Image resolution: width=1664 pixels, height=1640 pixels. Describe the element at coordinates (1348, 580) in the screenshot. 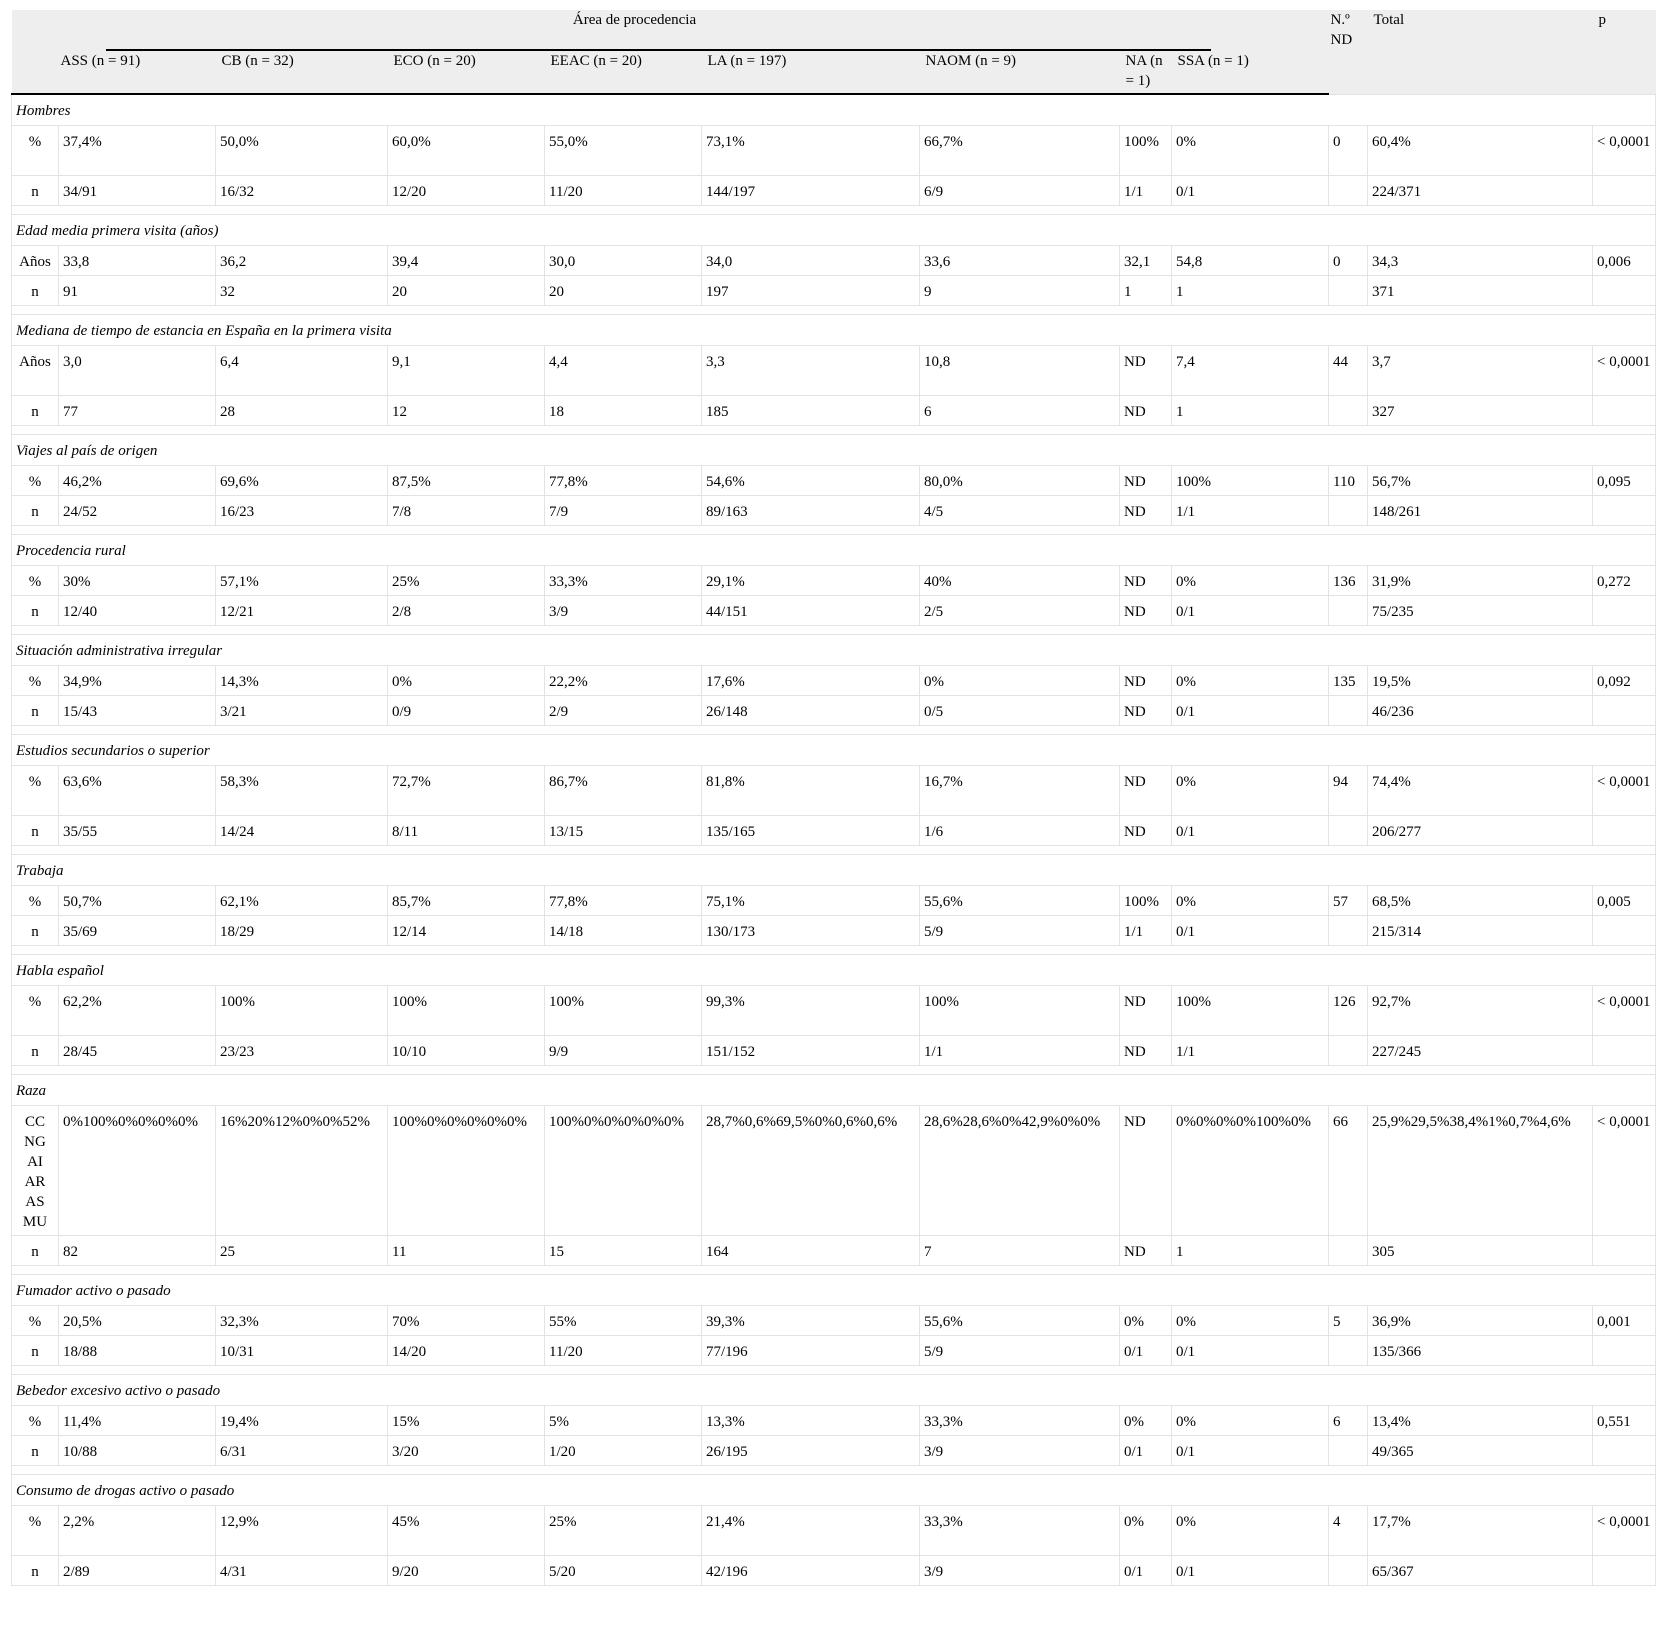

I see `value-nd: 136` at that location.